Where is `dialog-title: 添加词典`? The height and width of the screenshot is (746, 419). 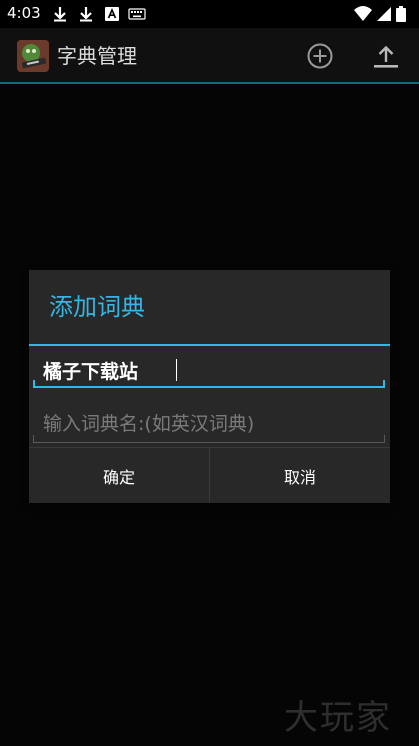 dialog-title: 添加词典 is located at coordinates (97, 307).